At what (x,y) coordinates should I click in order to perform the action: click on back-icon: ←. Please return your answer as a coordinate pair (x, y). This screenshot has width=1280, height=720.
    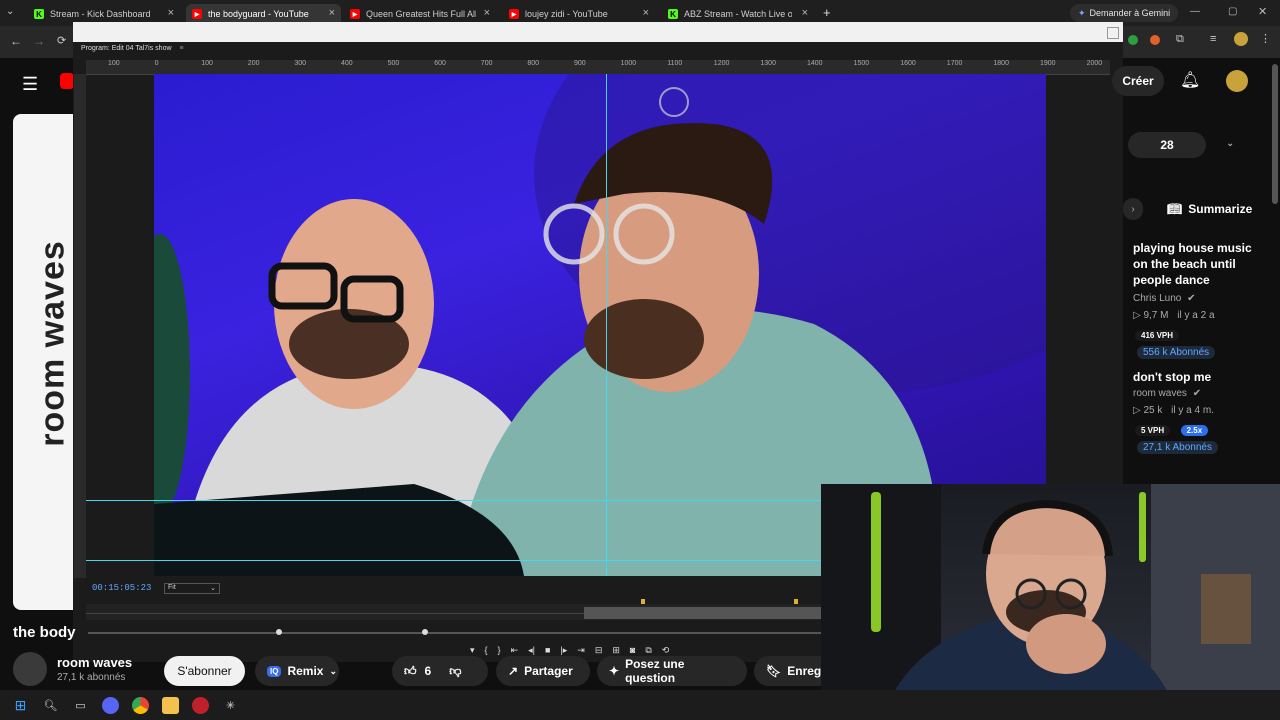
    Looking at the image, I should click on (16, 41).